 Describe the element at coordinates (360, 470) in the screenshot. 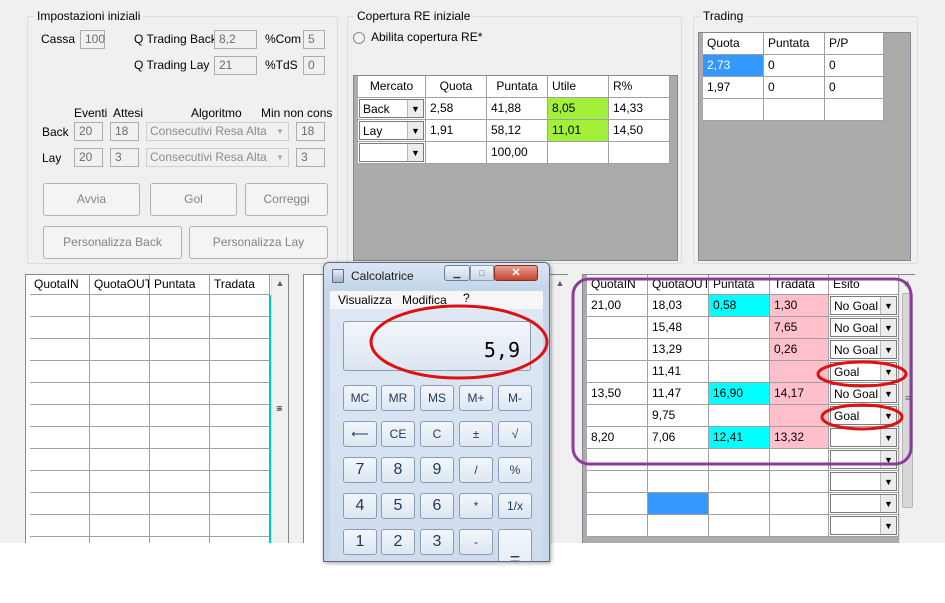

I see `digit-7-button: 7` at that location.